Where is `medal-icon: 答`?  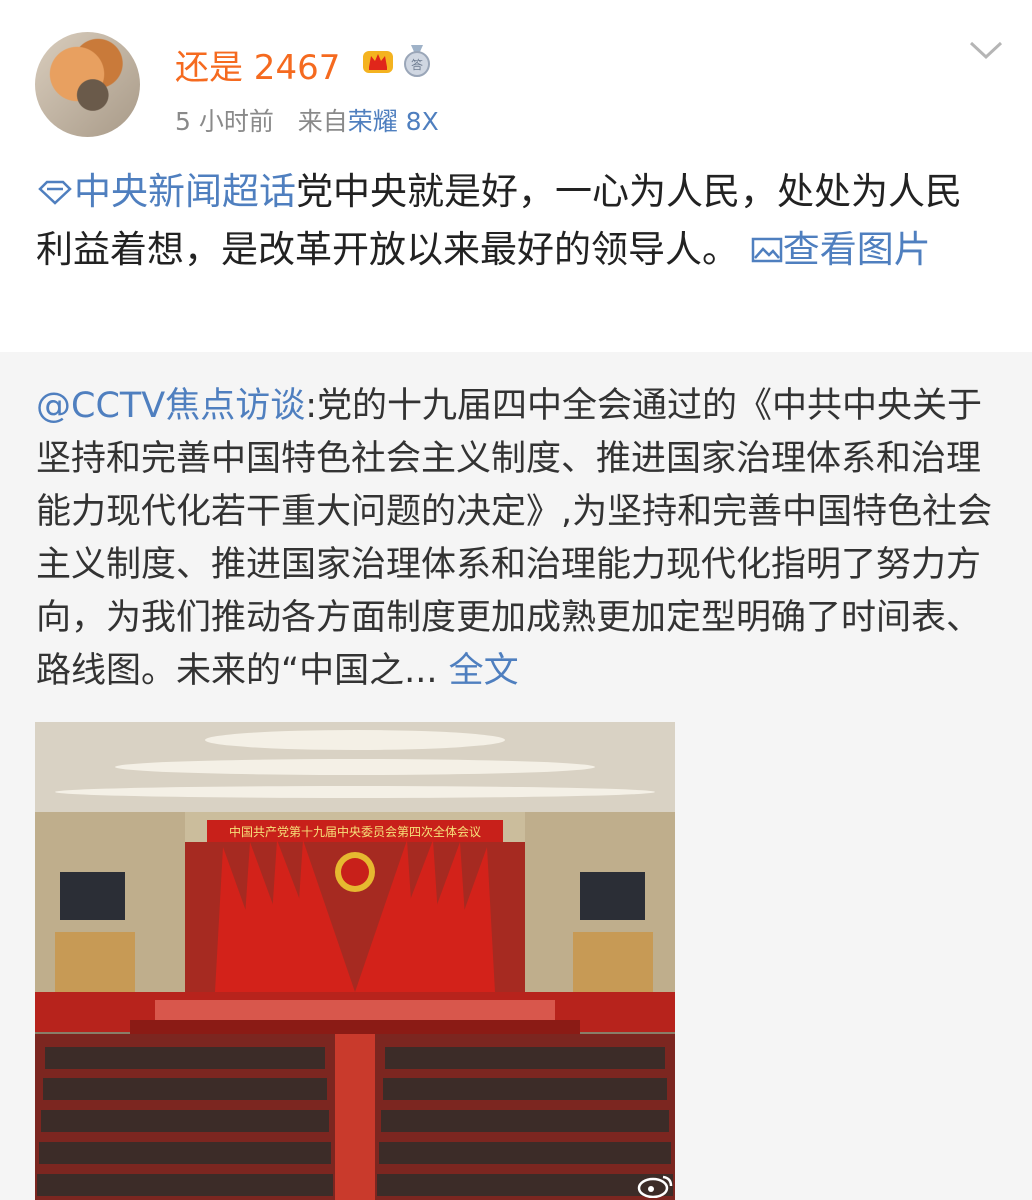 medal-icon: 答 is located at coordinates (417, 61).